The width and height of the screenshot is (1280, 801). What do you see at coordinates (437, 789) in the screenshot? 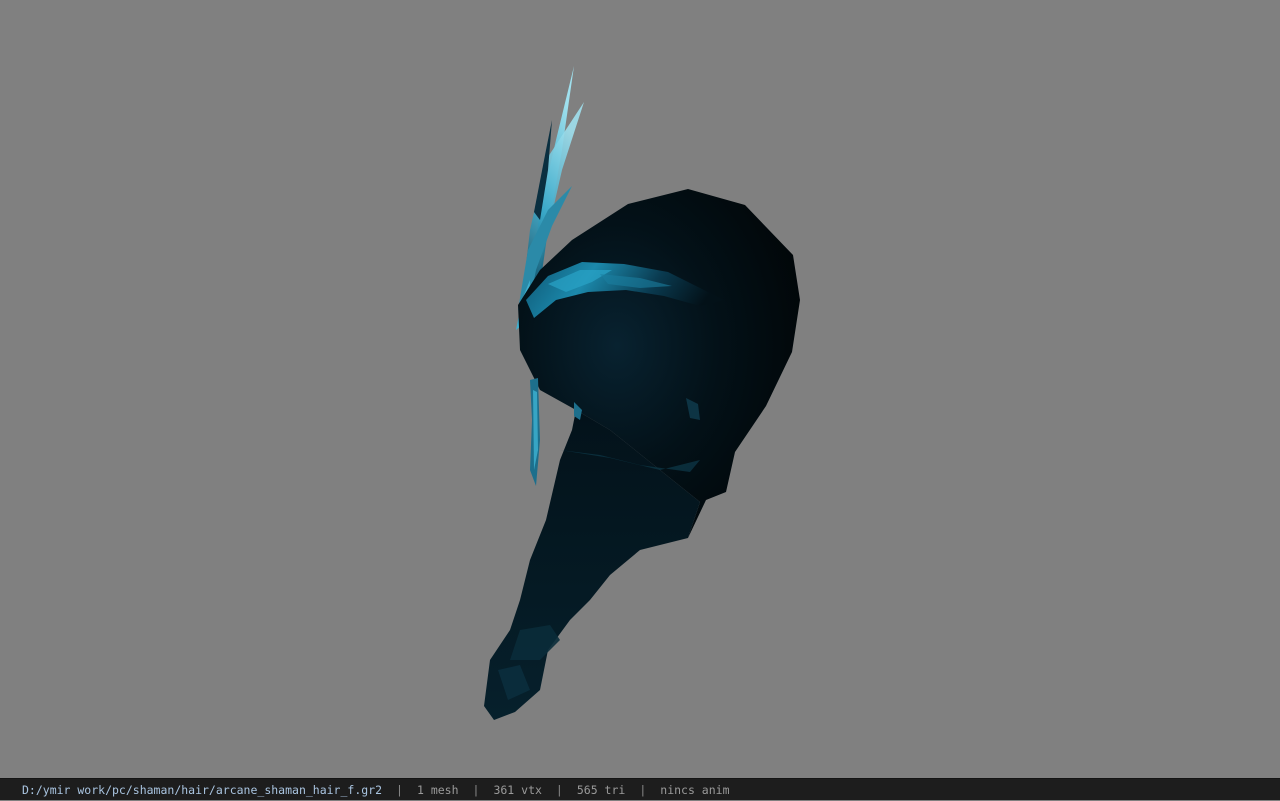
I see `mesh-count: 1 mesh` at bounding box center [437, 789].